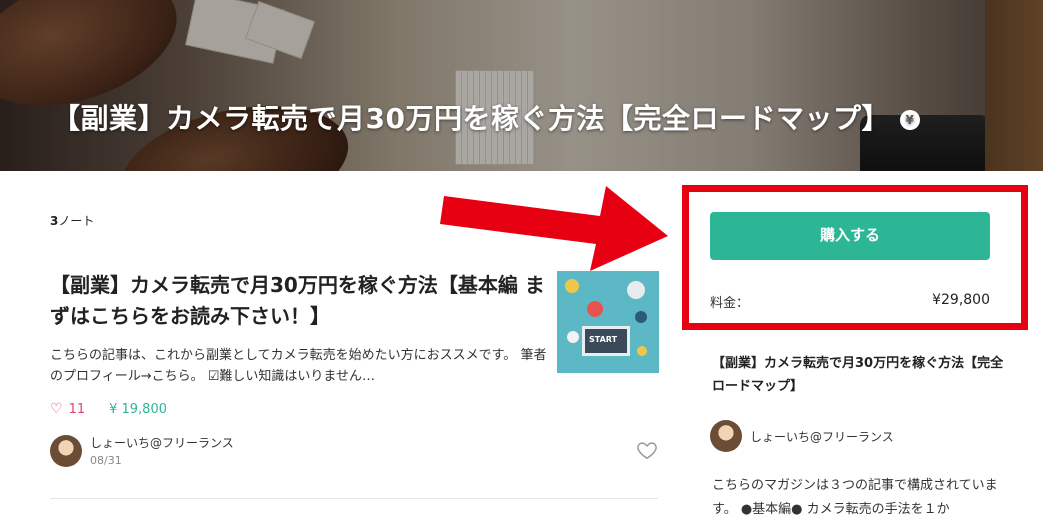 Image resolution: width=1043 pixels, height=520 pixels. What do you see at coordinates (909, 120) in the screenshot?
I see `paid-badge-icon: ¥` at bounding box center [909, 120].